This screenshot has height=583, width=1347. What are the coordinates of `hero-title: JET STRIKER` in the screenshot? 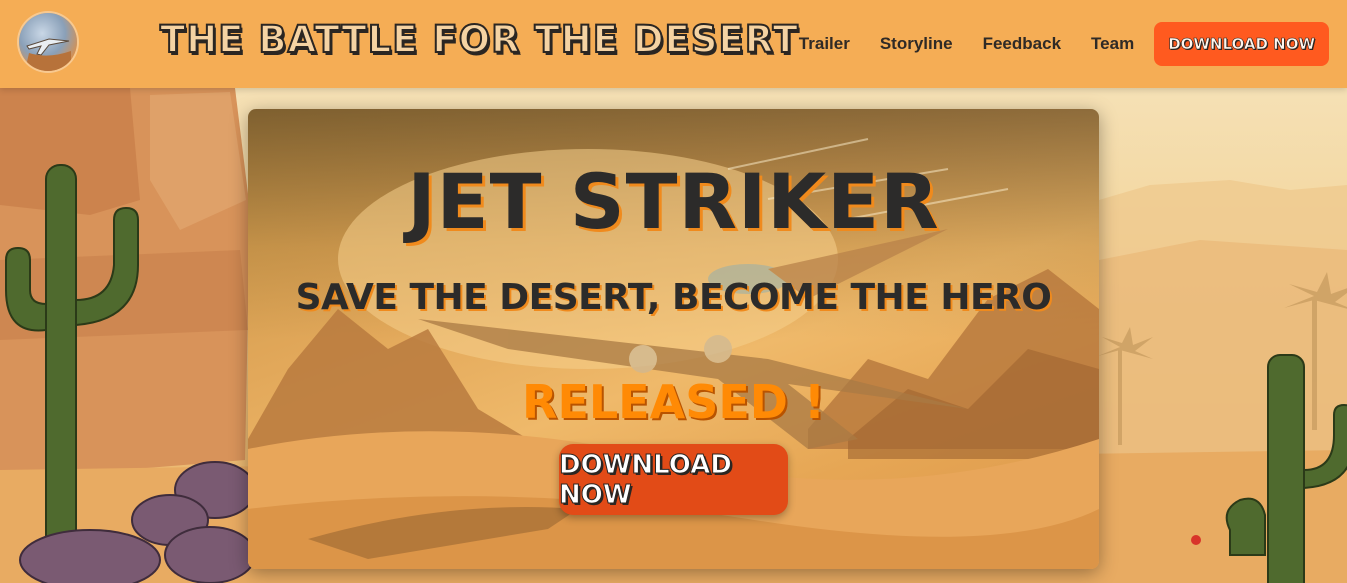 It's located at (673, 201).